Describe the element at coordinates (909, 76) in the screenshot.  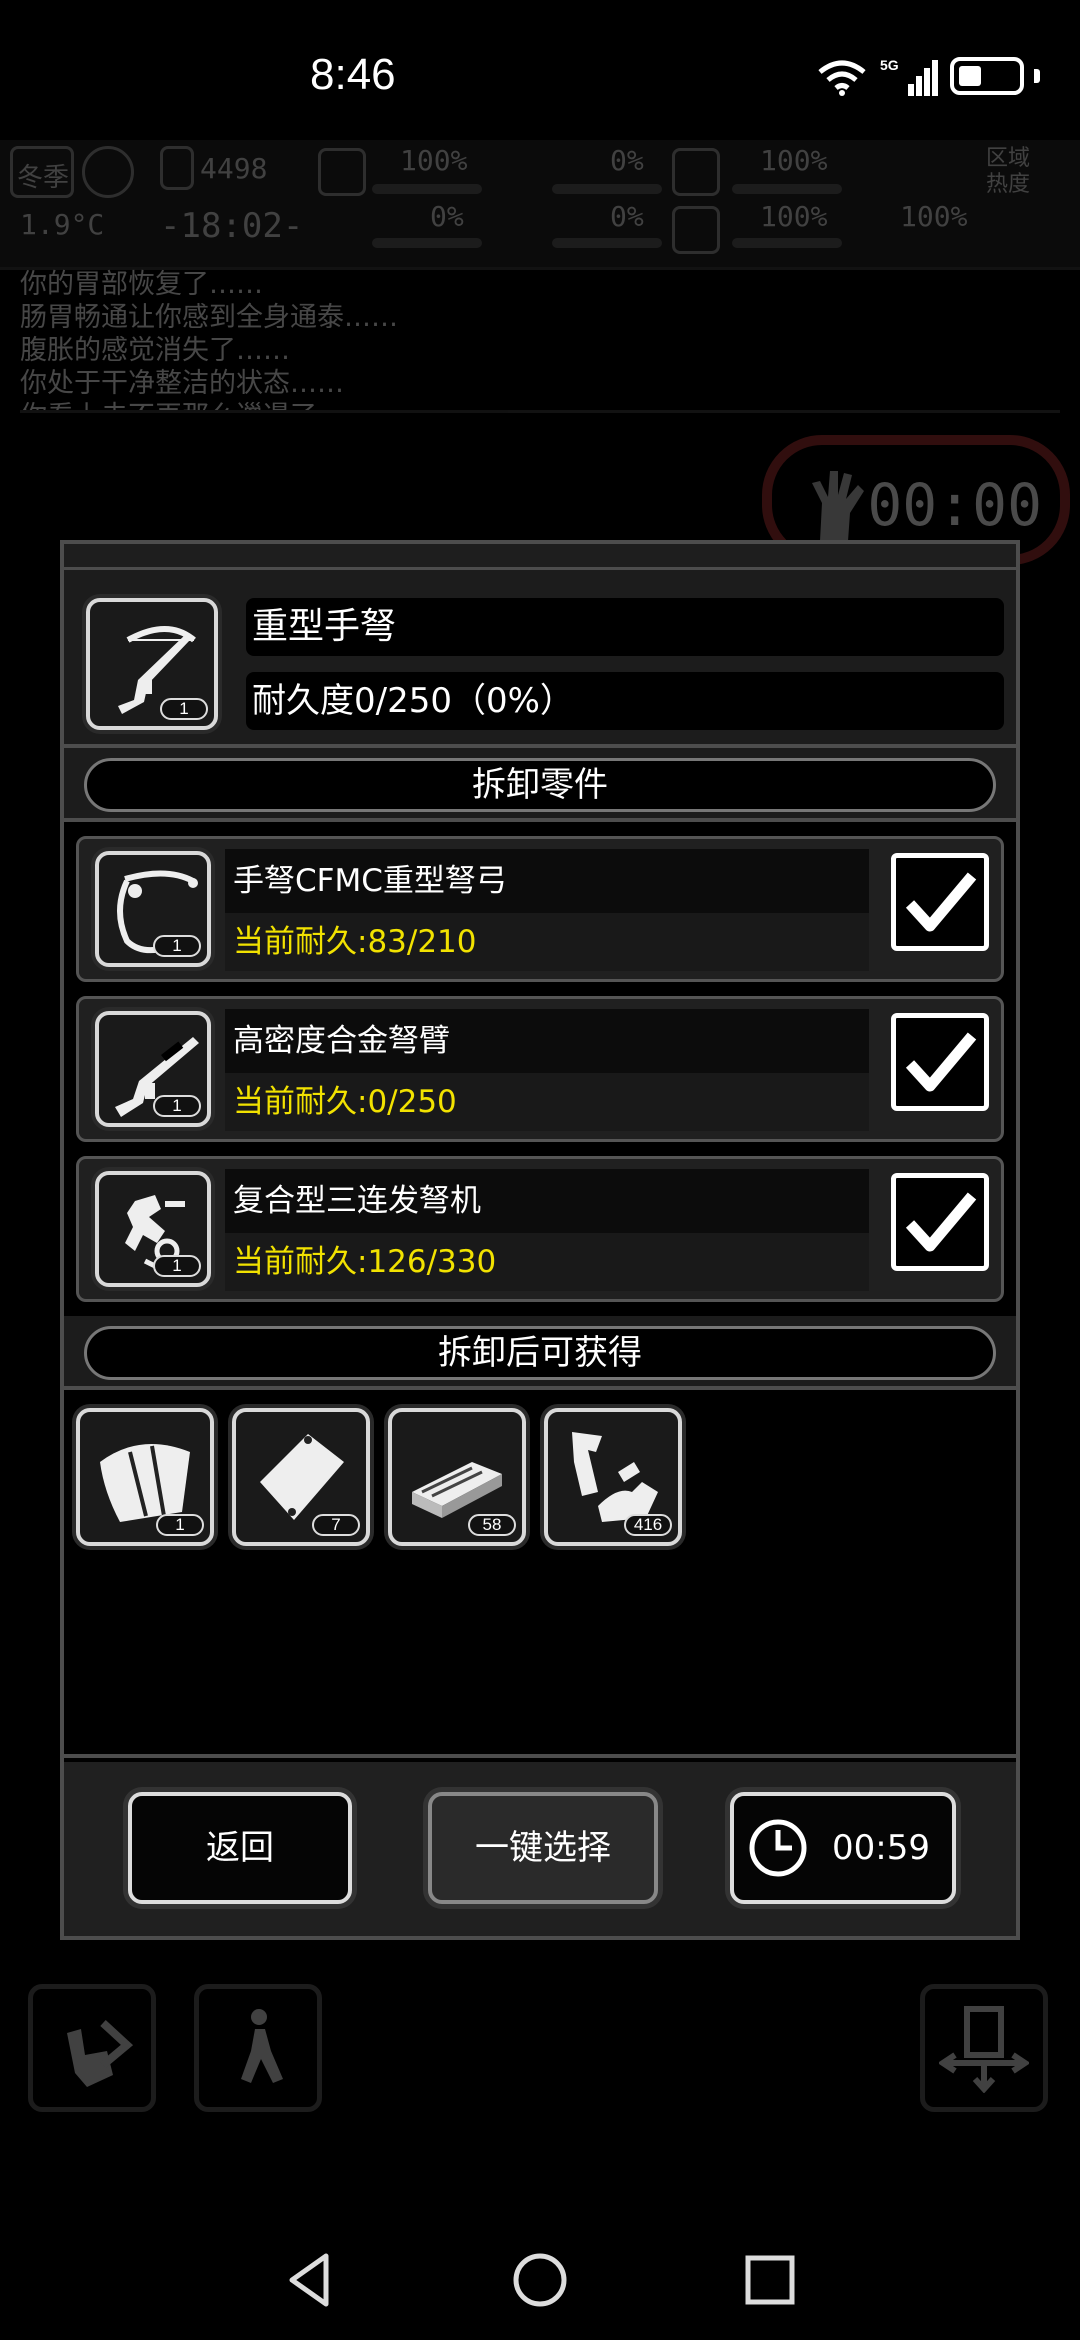
I see `signal-icon: 5G` at that location.